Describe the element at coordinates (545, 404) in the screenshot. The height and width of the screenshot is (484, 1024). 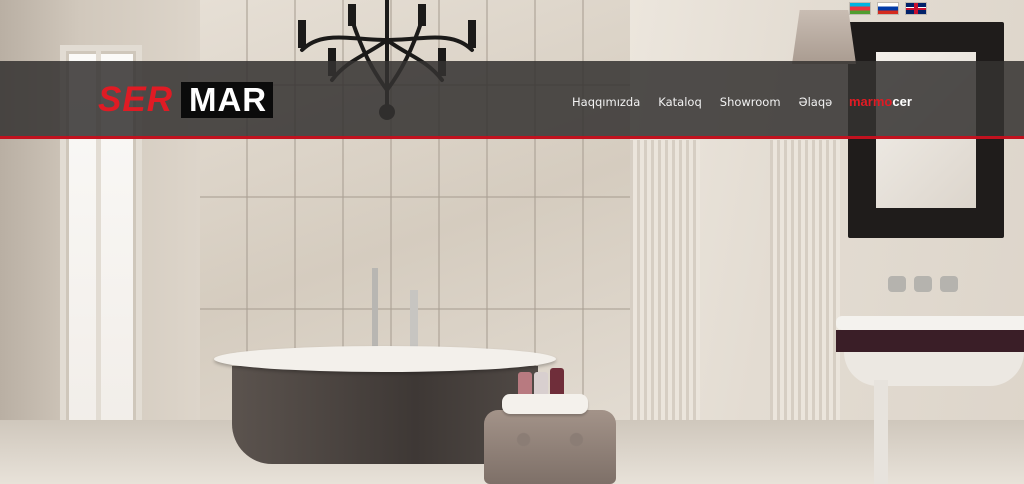
I see `towel` at that location.